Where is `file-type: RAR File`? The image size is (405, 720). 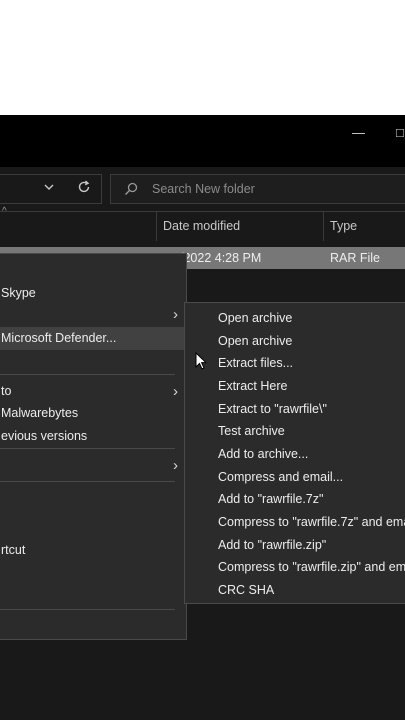
file-type: RAR File is located at coordinates (355, 258).